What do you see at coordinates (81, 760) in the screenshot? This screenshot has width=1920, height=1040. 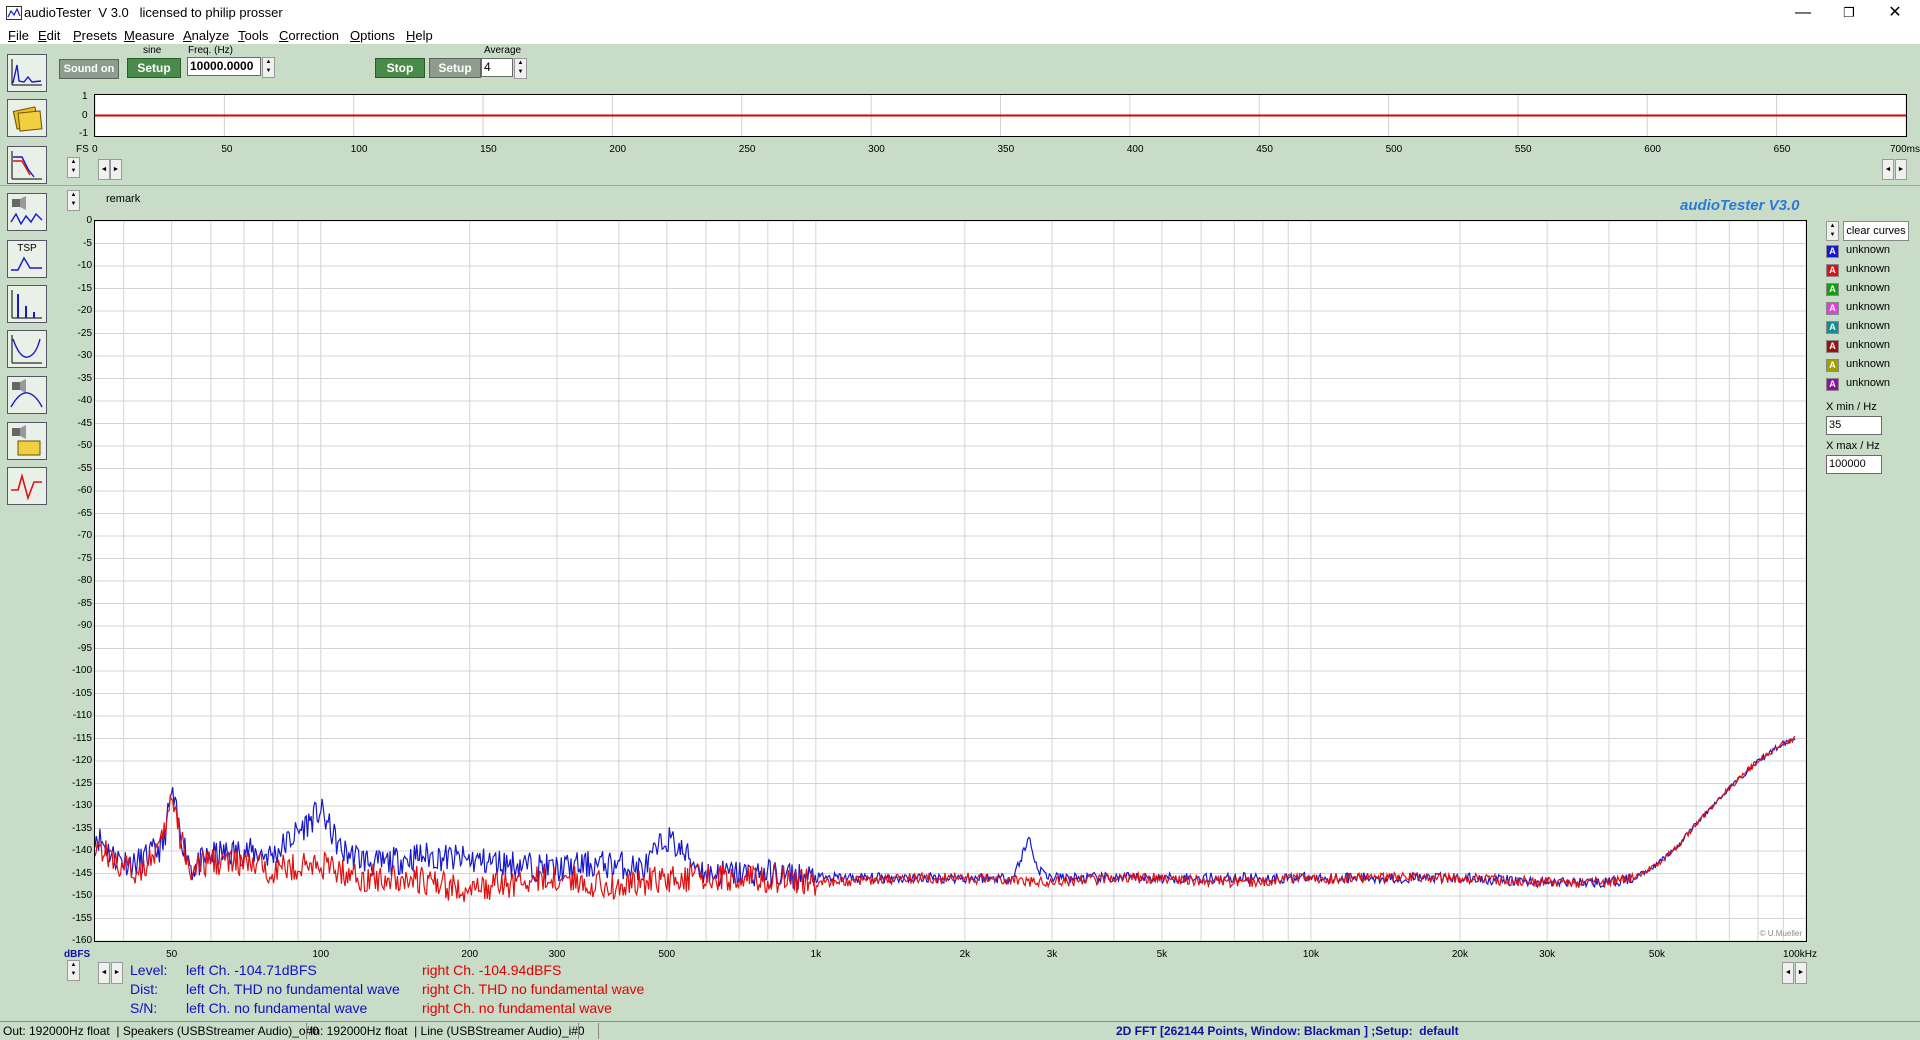 I see `y-tick-label: -120` at bounding box center [81, 760].